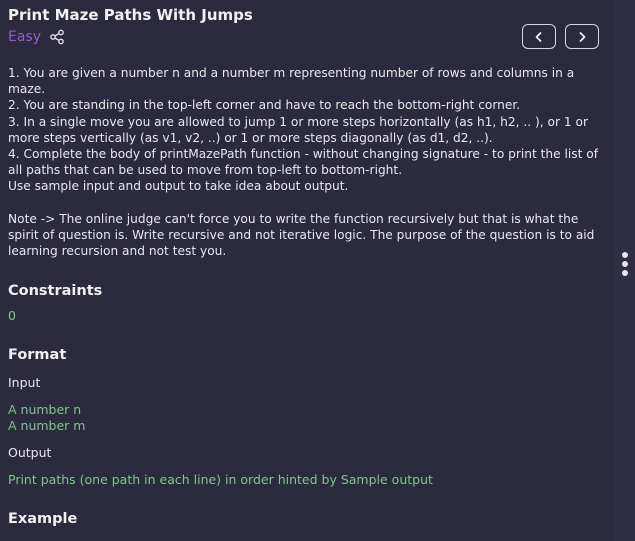 This screenshot has height=541, width=635. What do you see at coordinates (45, 409) in the screenshot?
I see `input-line: A number n` at bounding box center [45, 409].